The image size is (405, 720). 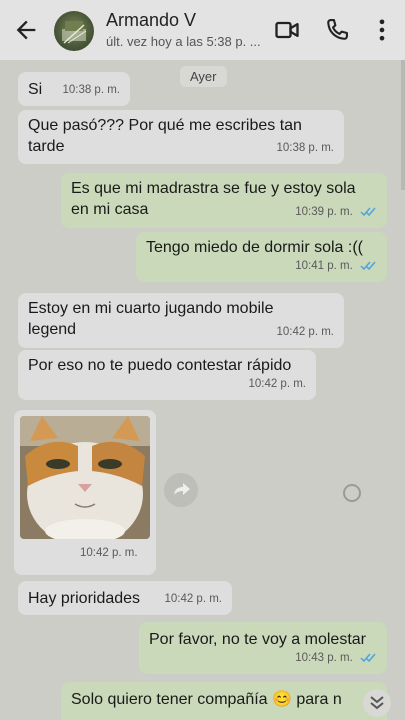 I want to click on message-text: Por eso no te puedo contestar rápido, so click(x=160, y=365).